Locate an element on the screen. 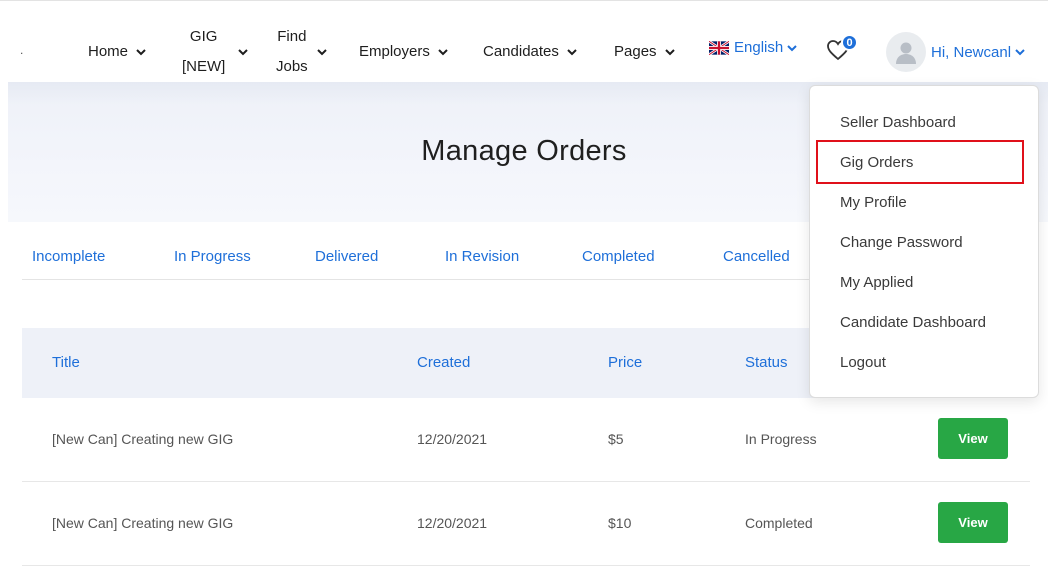 This screenshot has width=1048, height=573. language-label: English is located at coordinates (759, 47).